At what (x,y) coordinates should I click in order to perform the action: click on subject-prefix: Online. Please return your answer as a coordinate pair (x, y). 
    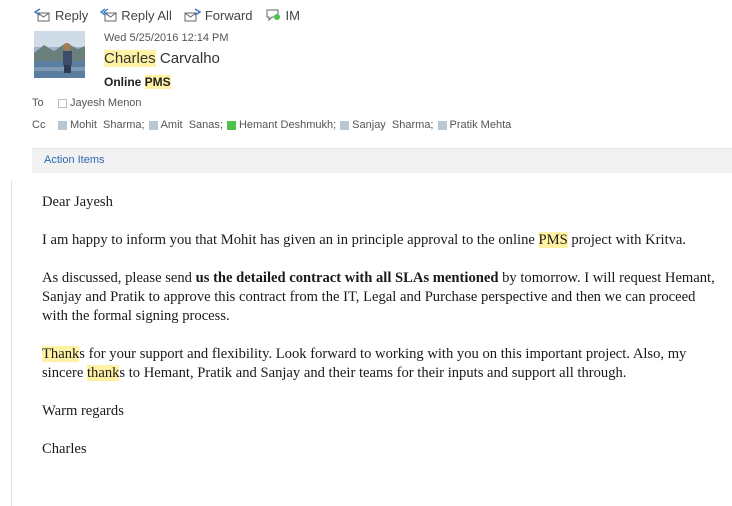
    Looking at the image, I should click on (124, 82).